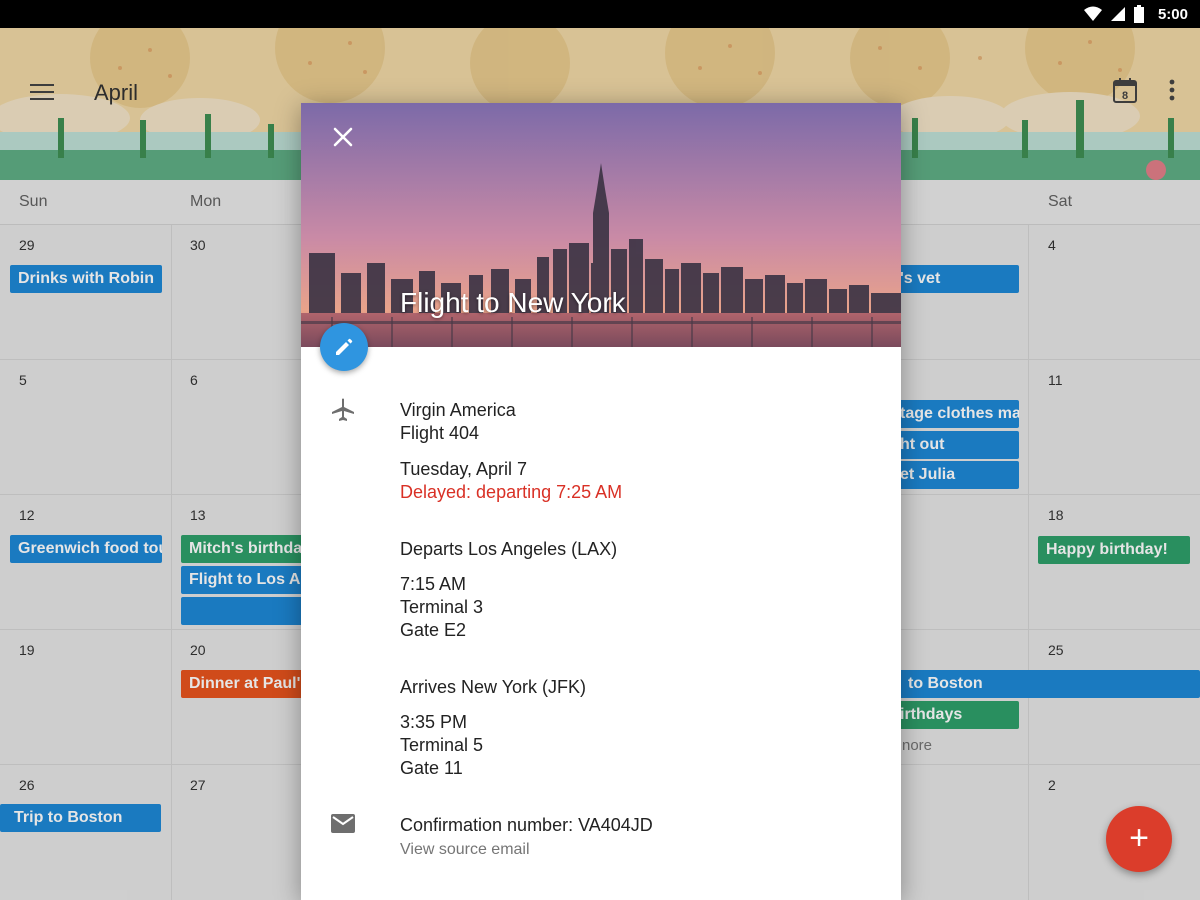  Describe the element at coordinates (431, 768) in the screenshot. I see `arrival-gate: Gate 11` at that location.